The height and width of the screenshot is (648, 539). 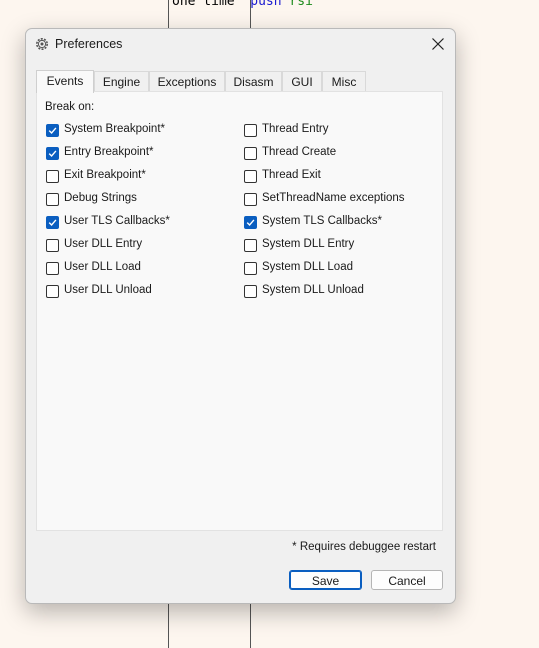 What do you see at coordinates (313, 290) in the screenshot?
I see `checkbox-label: System DLL Unload` at bounding box center [313, 290].